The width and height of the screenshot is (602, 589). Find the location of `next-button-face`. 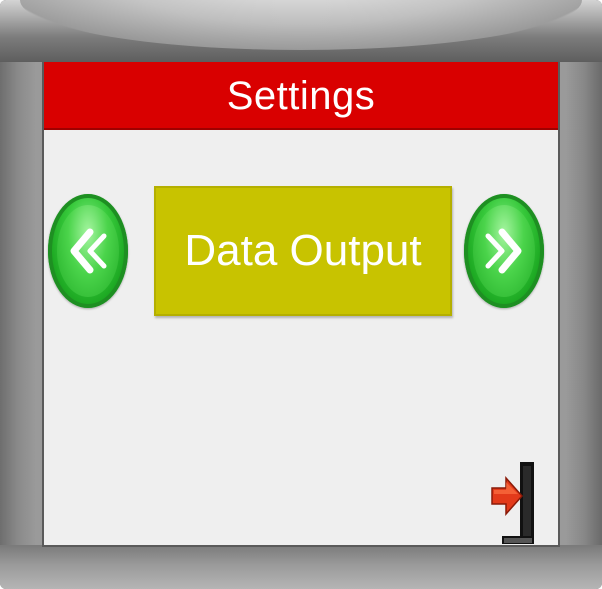

next-button-face is located at coordinates (504, 251).